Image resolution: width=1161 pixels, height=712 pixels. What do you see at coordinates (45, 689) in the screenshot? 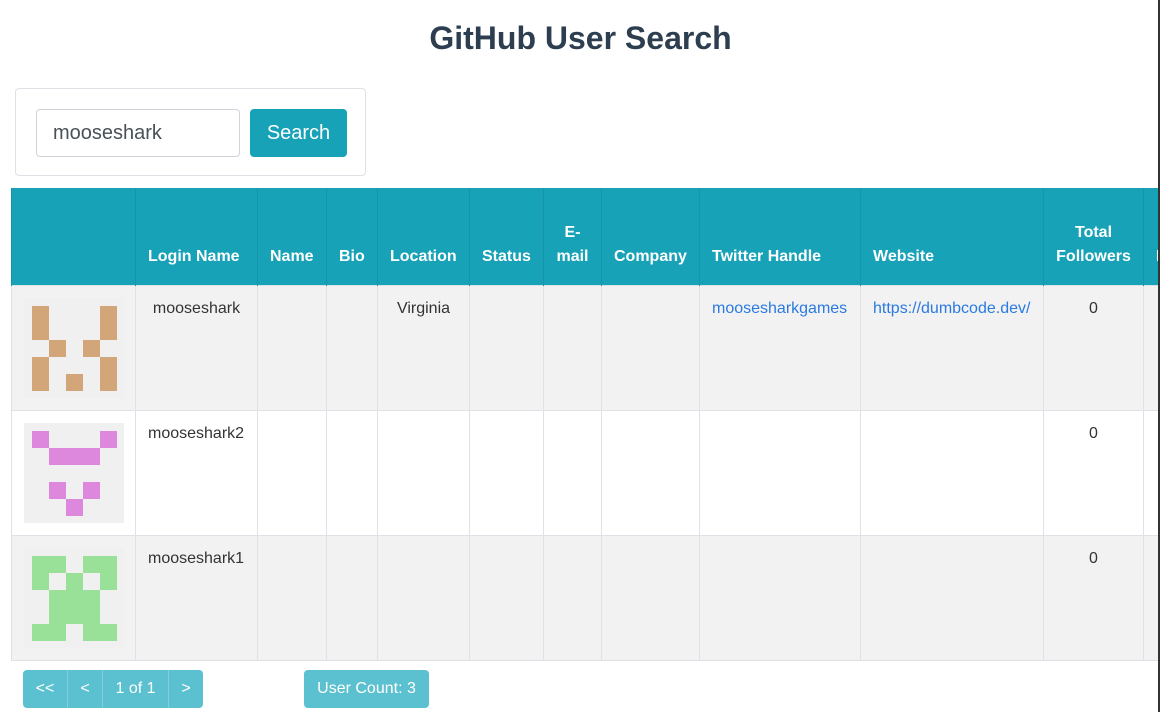
I see `first-page-button: <<` at bounding box center [45, 689].